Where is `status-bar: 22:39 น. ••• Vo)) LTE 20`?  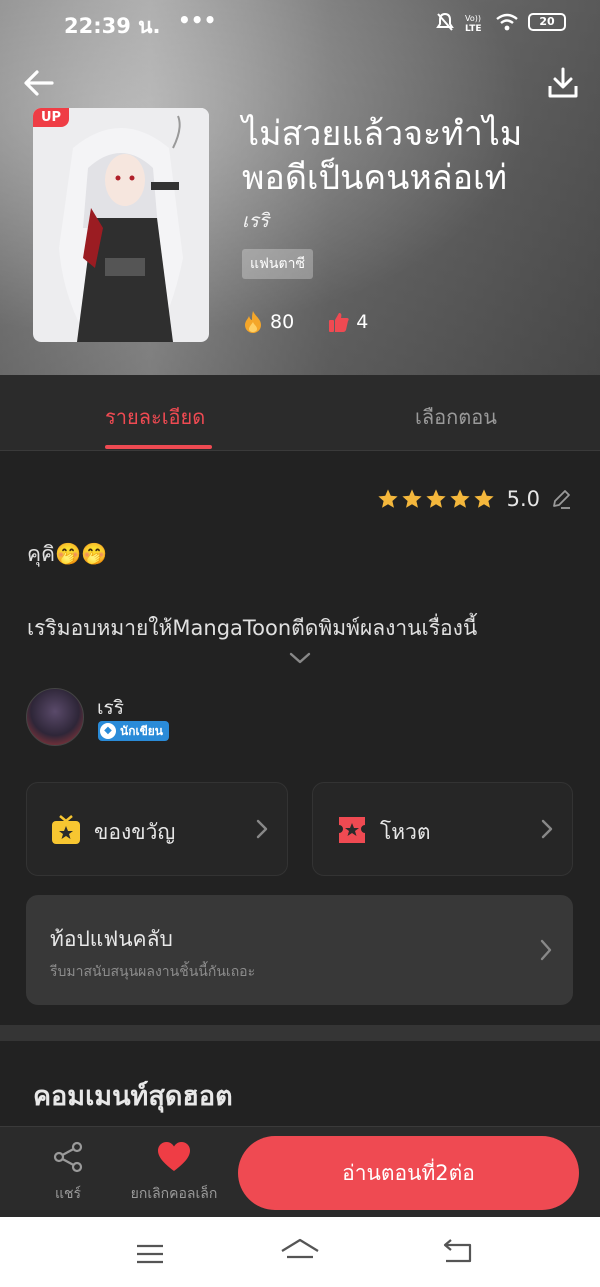
status-bar: 22:39 น. ••• Vo)) LTE 20 is located at coordinates (300, 24).